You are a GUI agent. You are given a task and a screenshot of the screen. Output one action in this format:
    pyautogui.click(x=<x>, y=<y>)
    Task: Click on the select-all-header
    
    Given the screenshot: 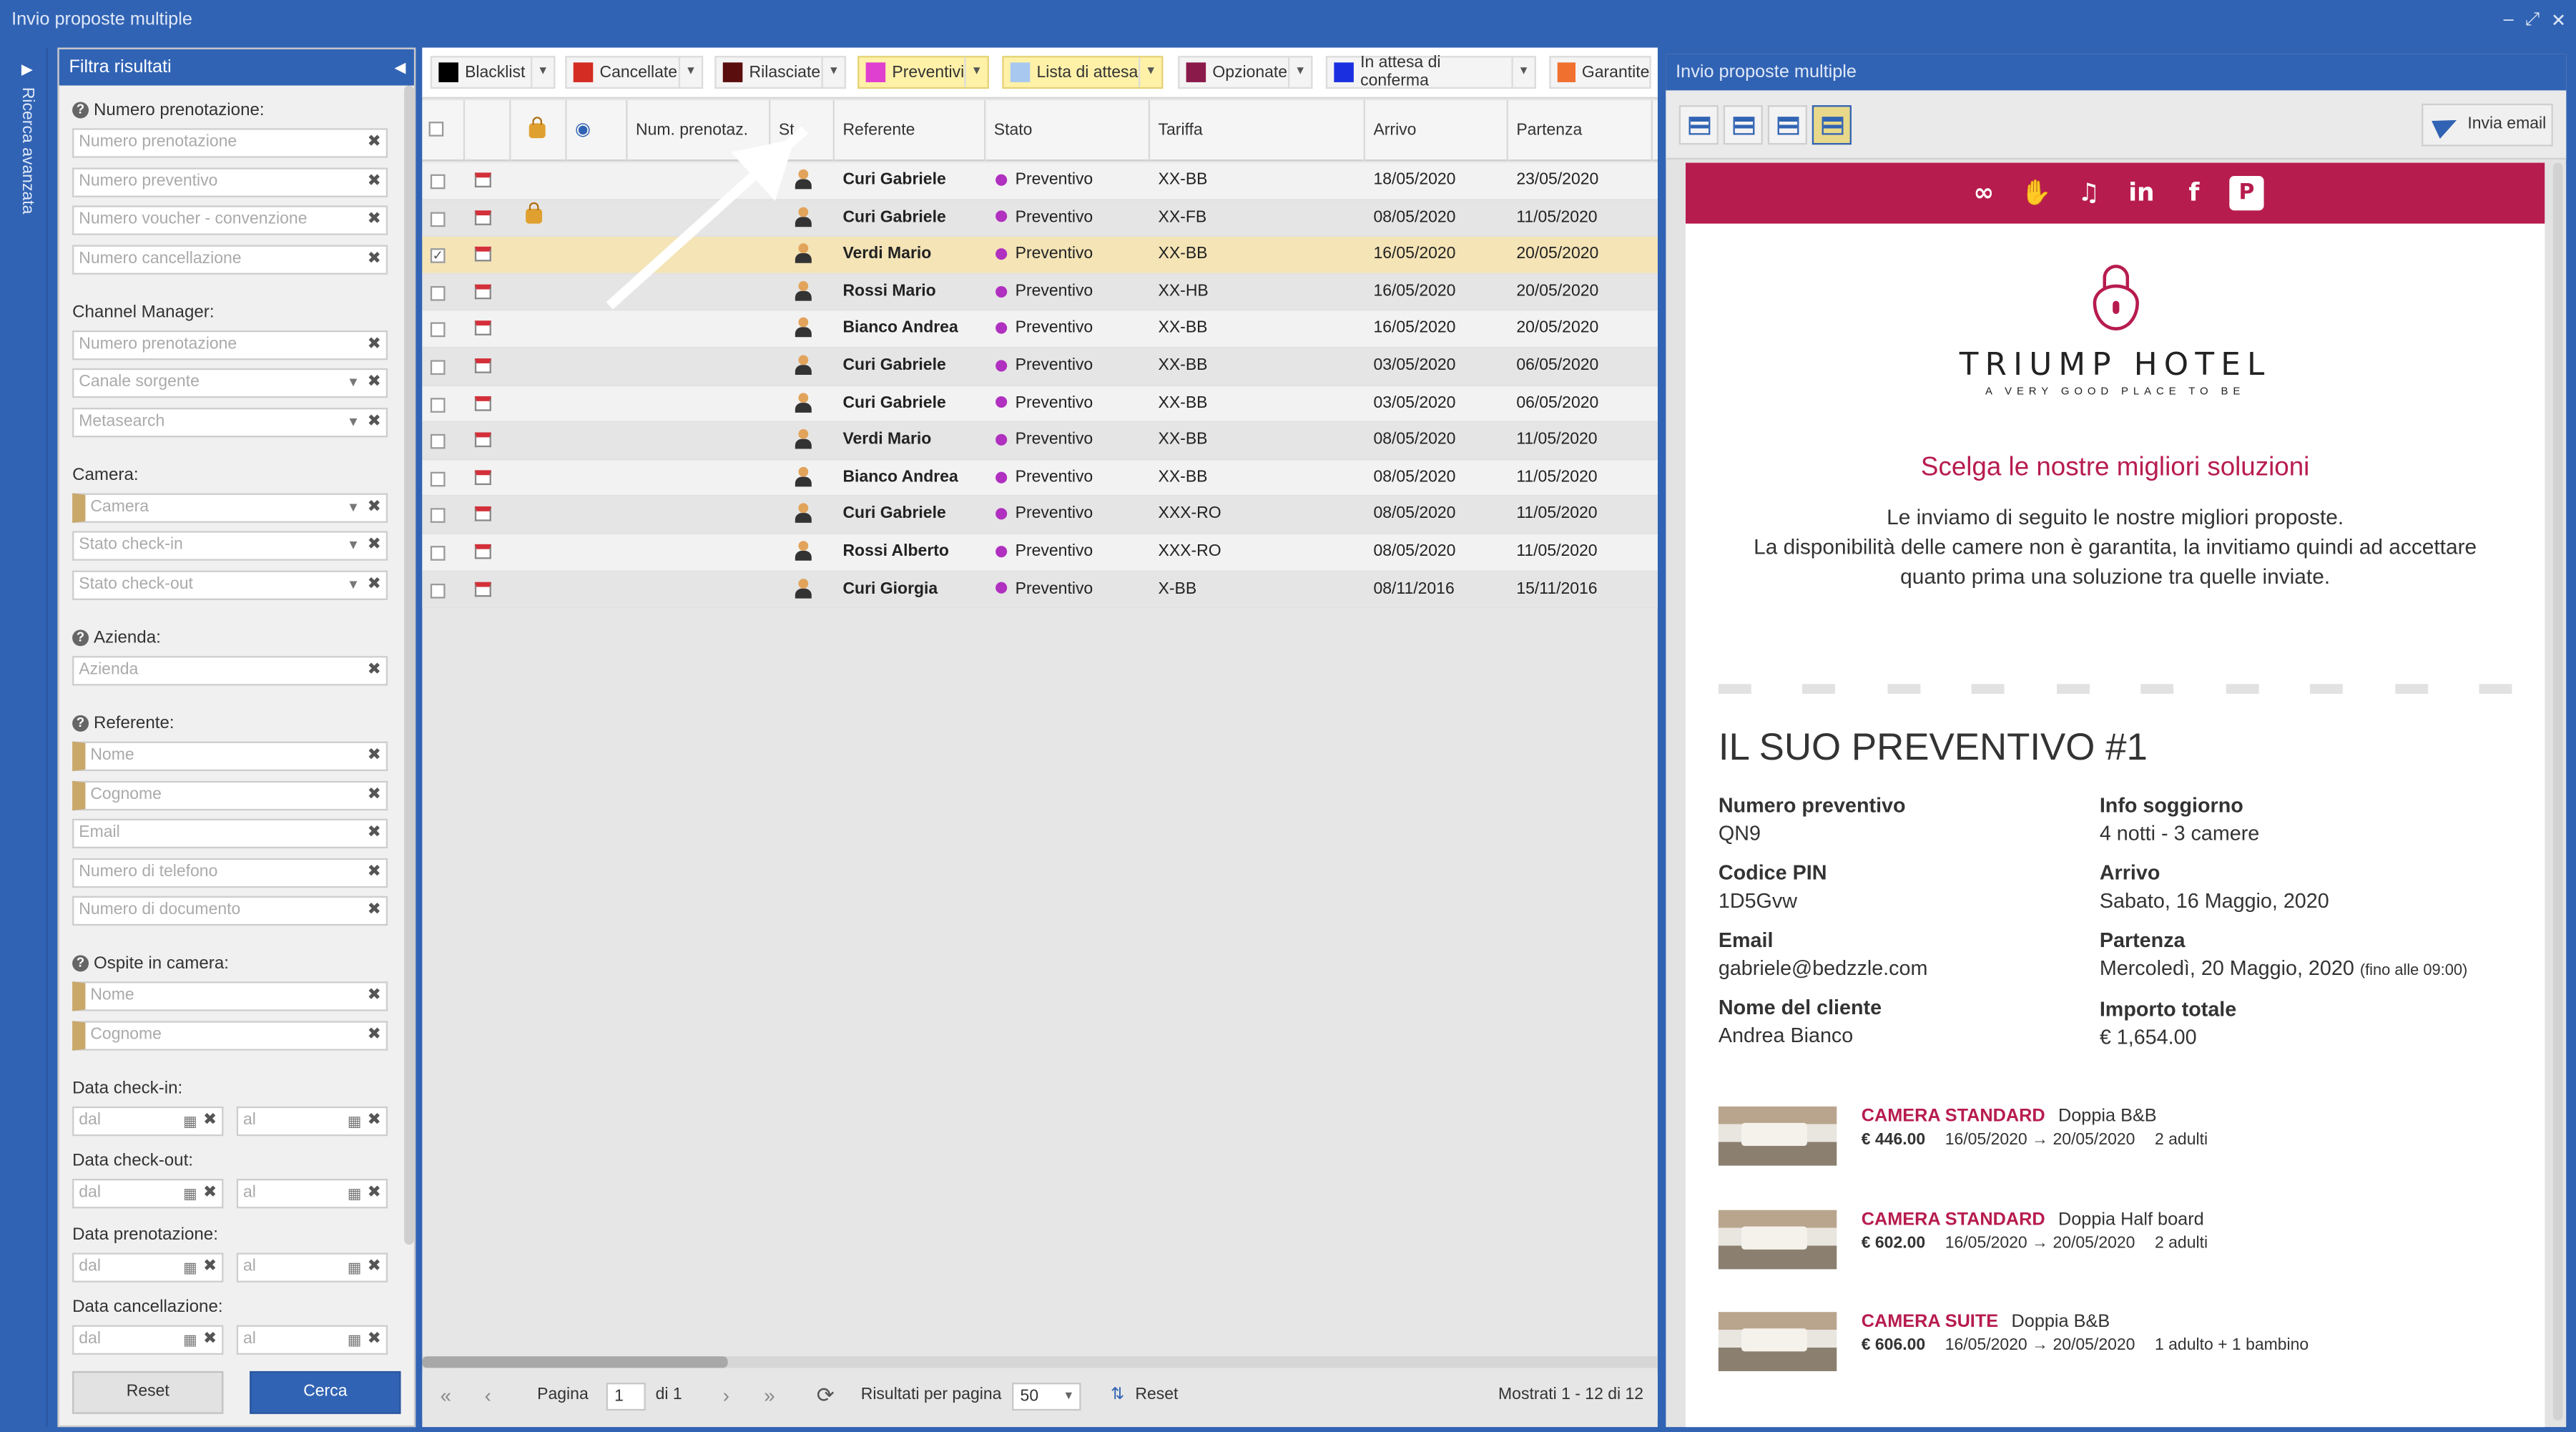 What is the action you would take?
    pyautogui.click(x=444, y=131)
    